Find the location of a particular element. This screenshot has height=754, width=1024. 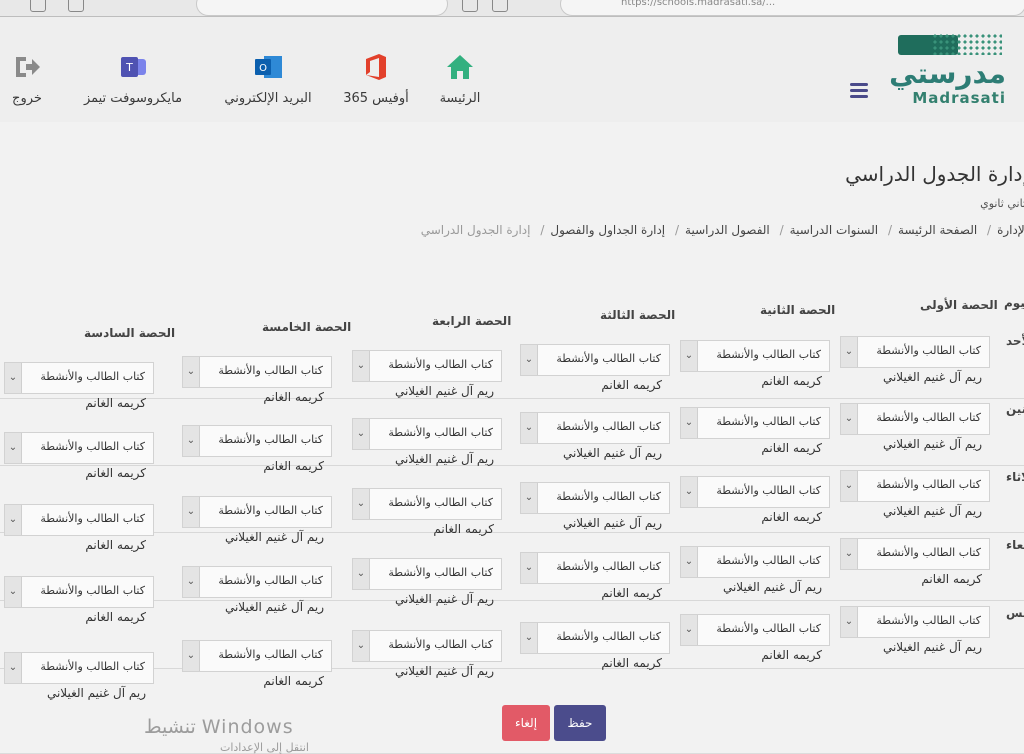

save-button: حفظ is located at coordinates (580, 723).